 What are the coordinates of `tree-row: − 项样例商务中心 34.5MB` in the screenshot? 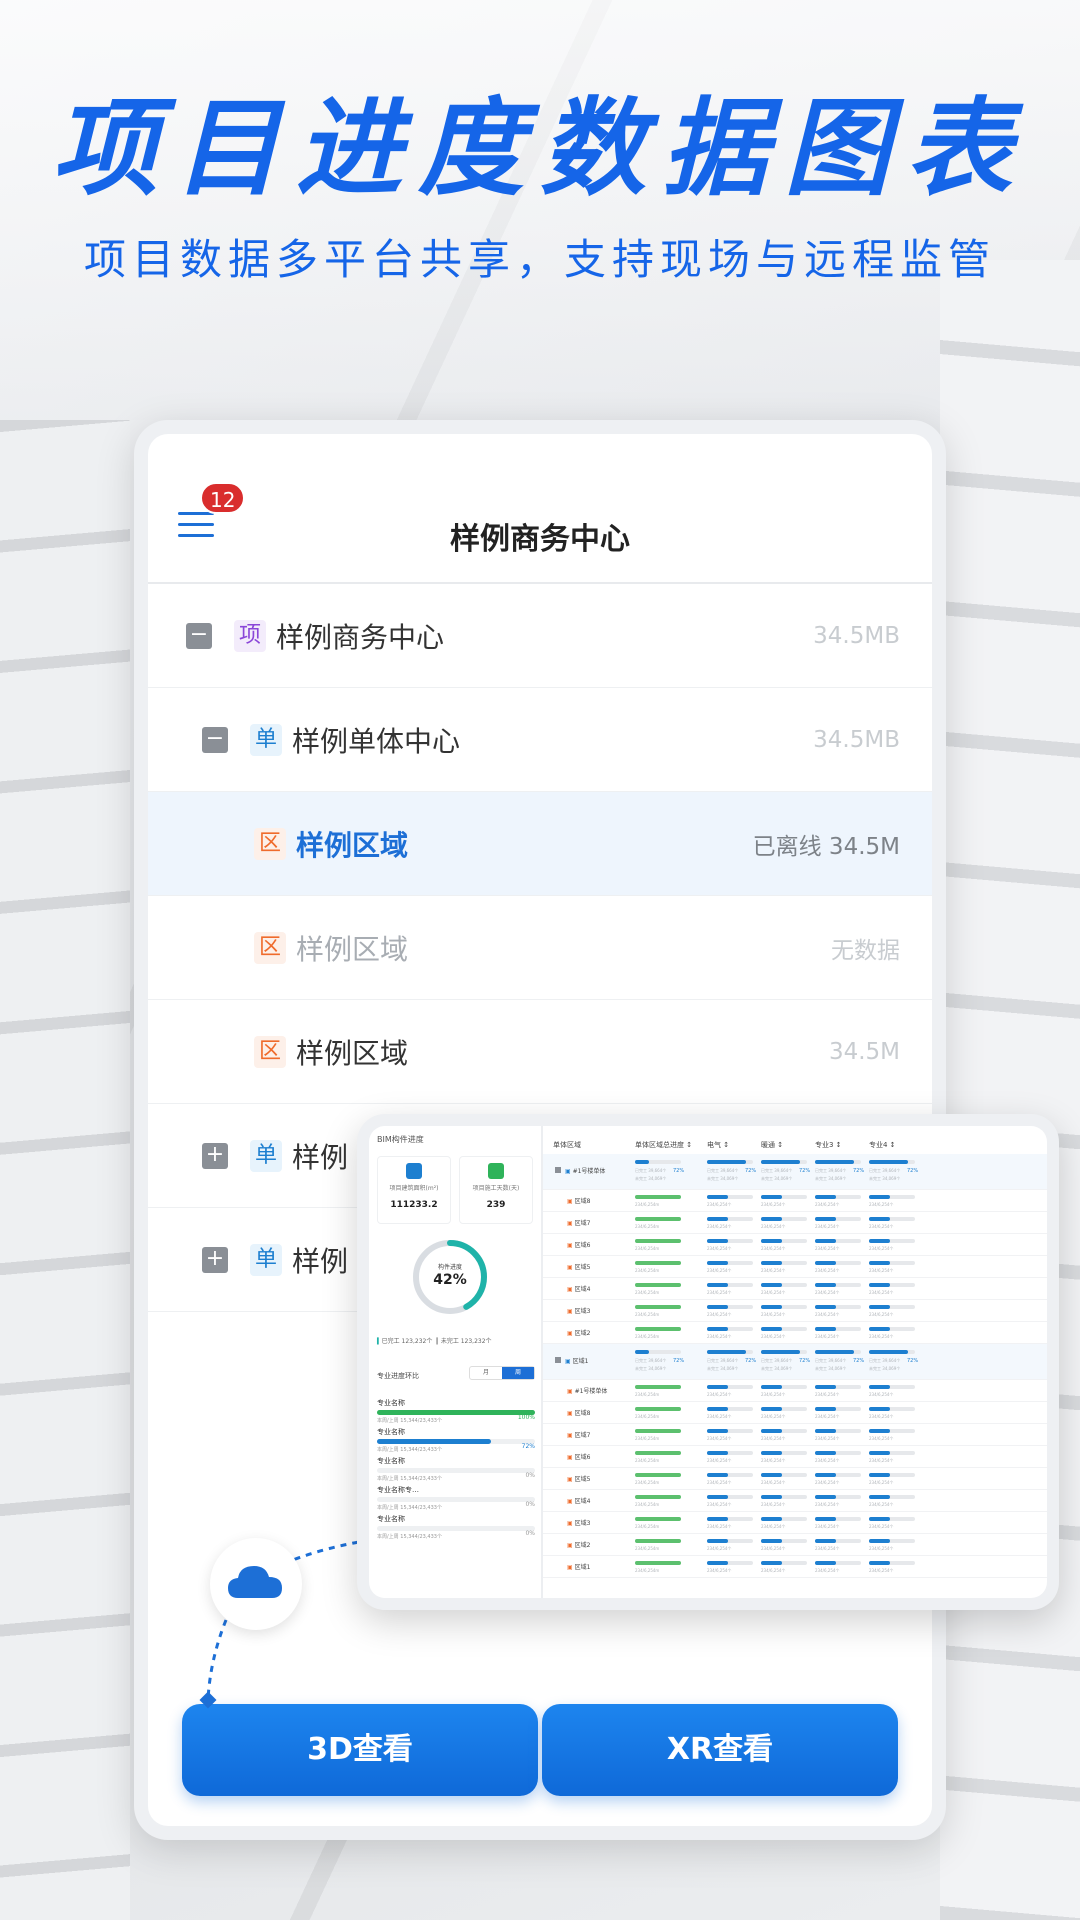 It's located at (540, 636).